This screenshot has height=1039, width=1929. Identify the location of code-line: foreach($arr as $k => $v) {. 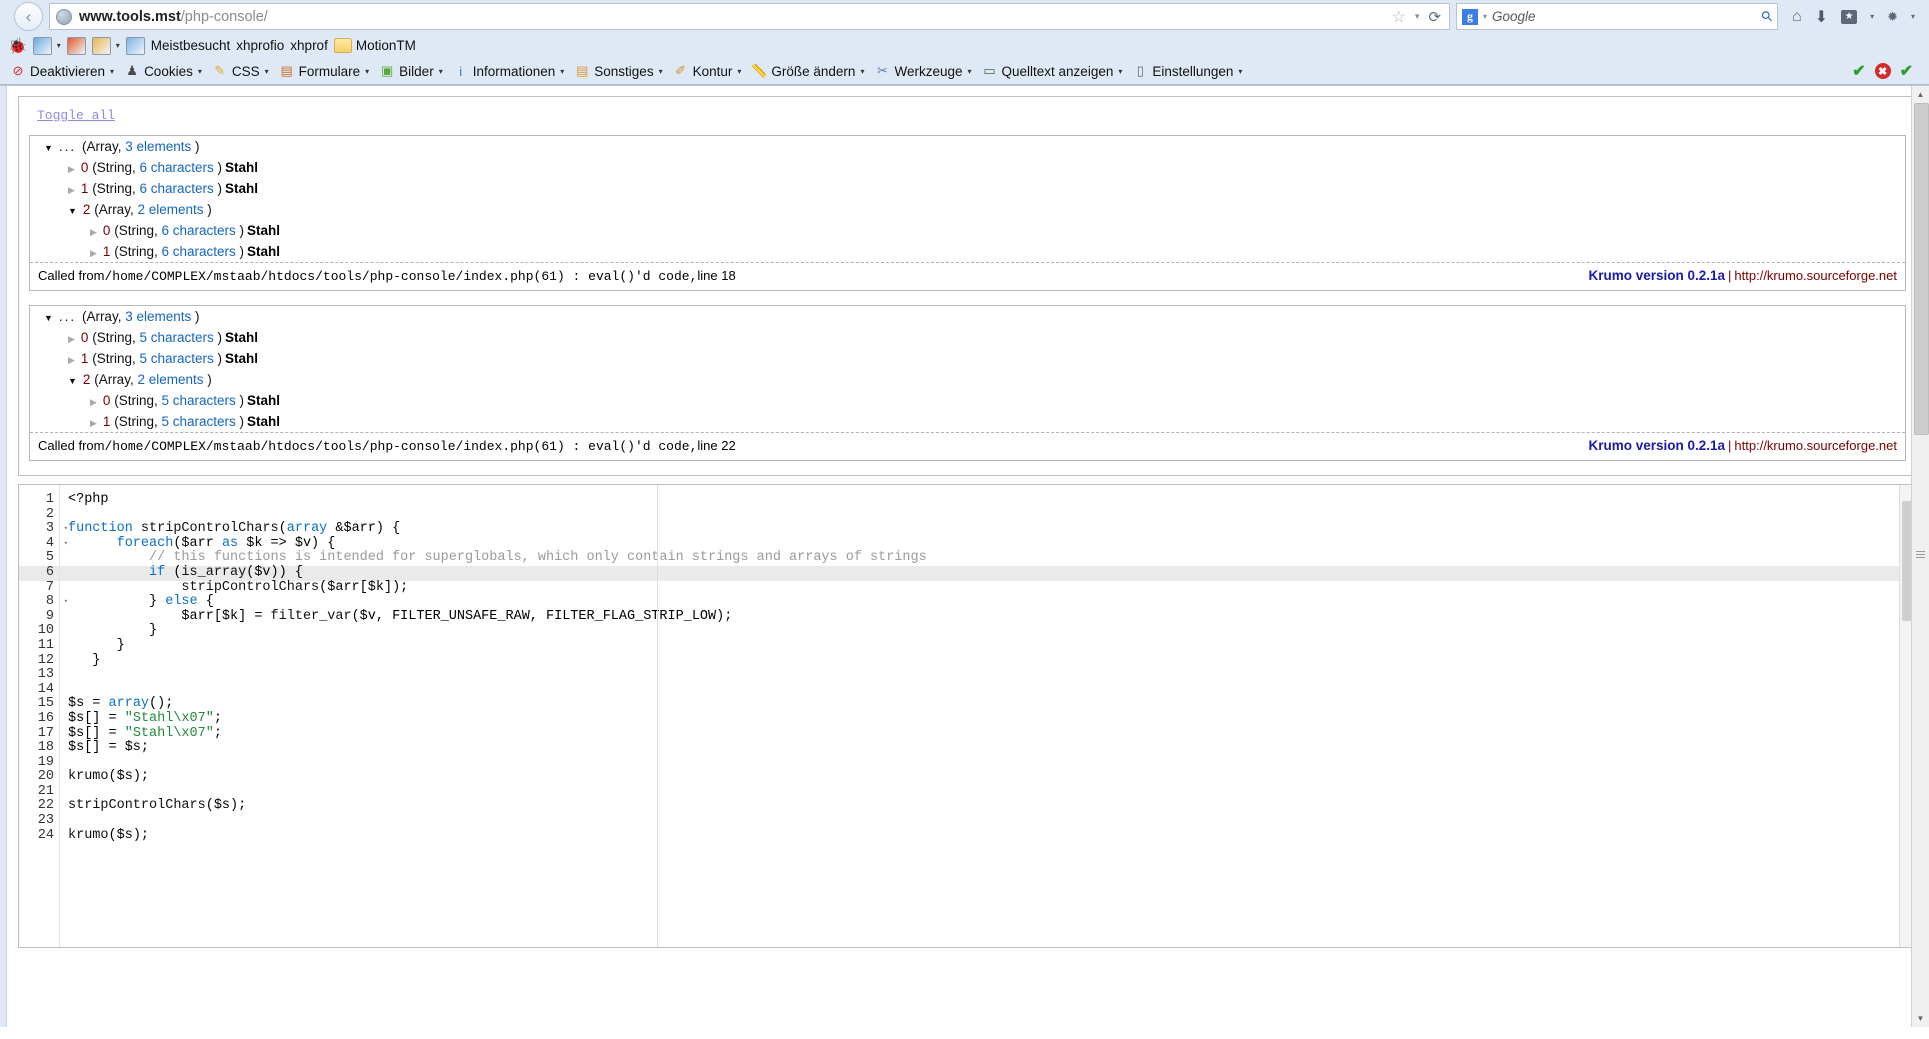
(988, 544).